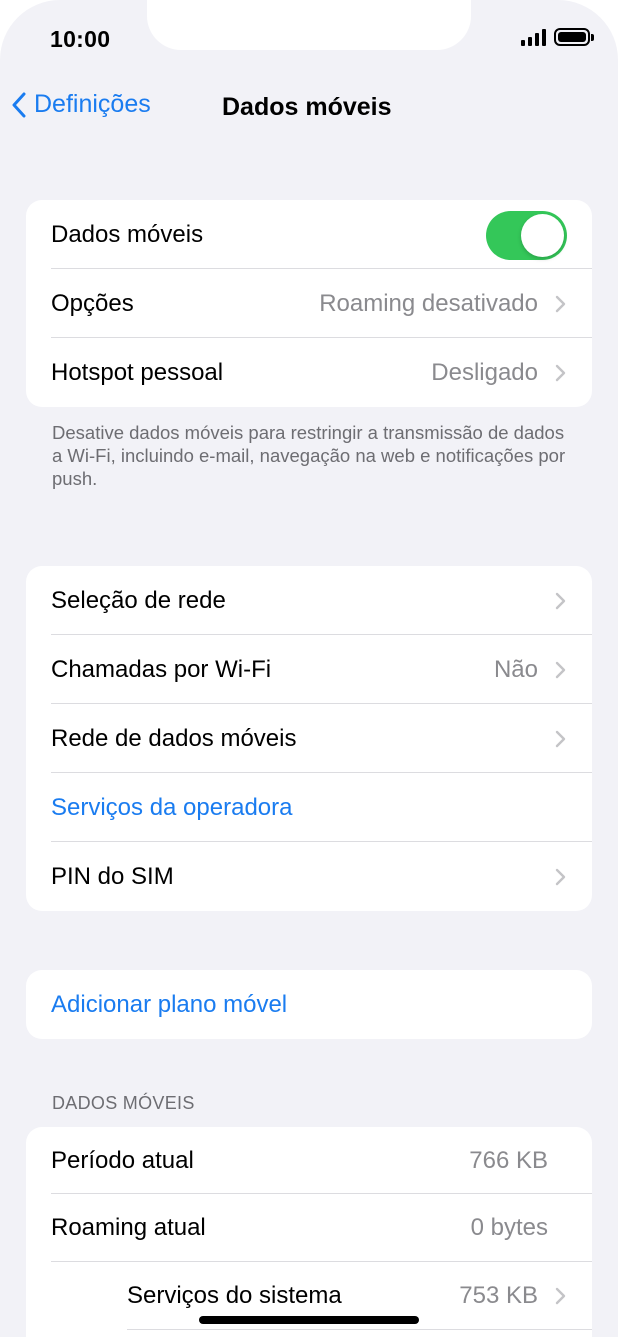  I want to click on row-carrier-services: Serviços da operadora, so click(309, 807).